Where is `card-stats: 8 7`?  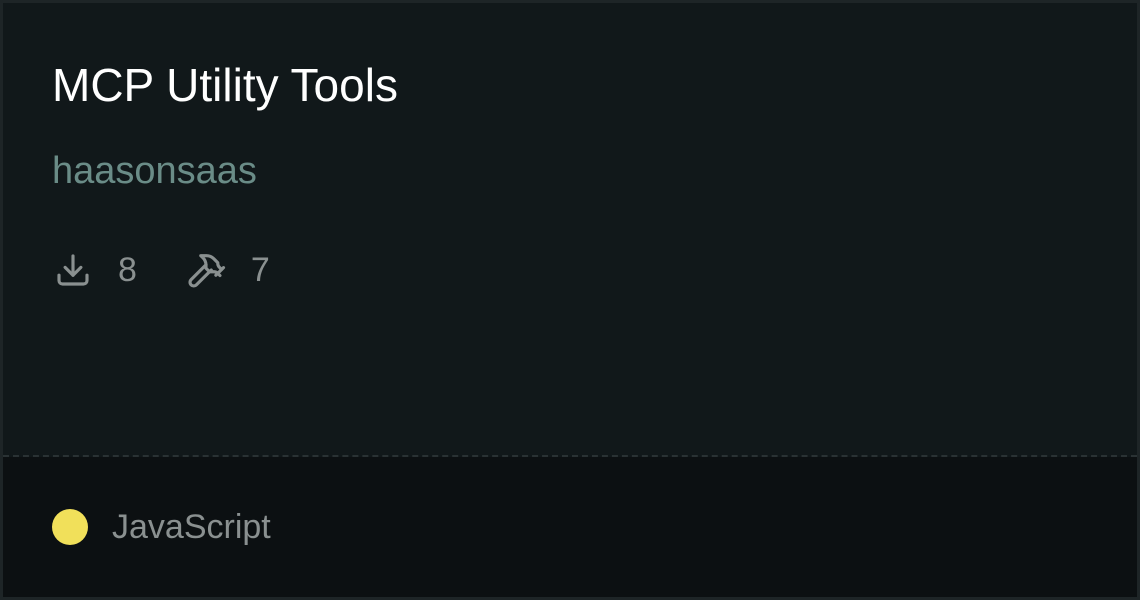 card-stats: 8 7 is located at coordinates (185, 270).